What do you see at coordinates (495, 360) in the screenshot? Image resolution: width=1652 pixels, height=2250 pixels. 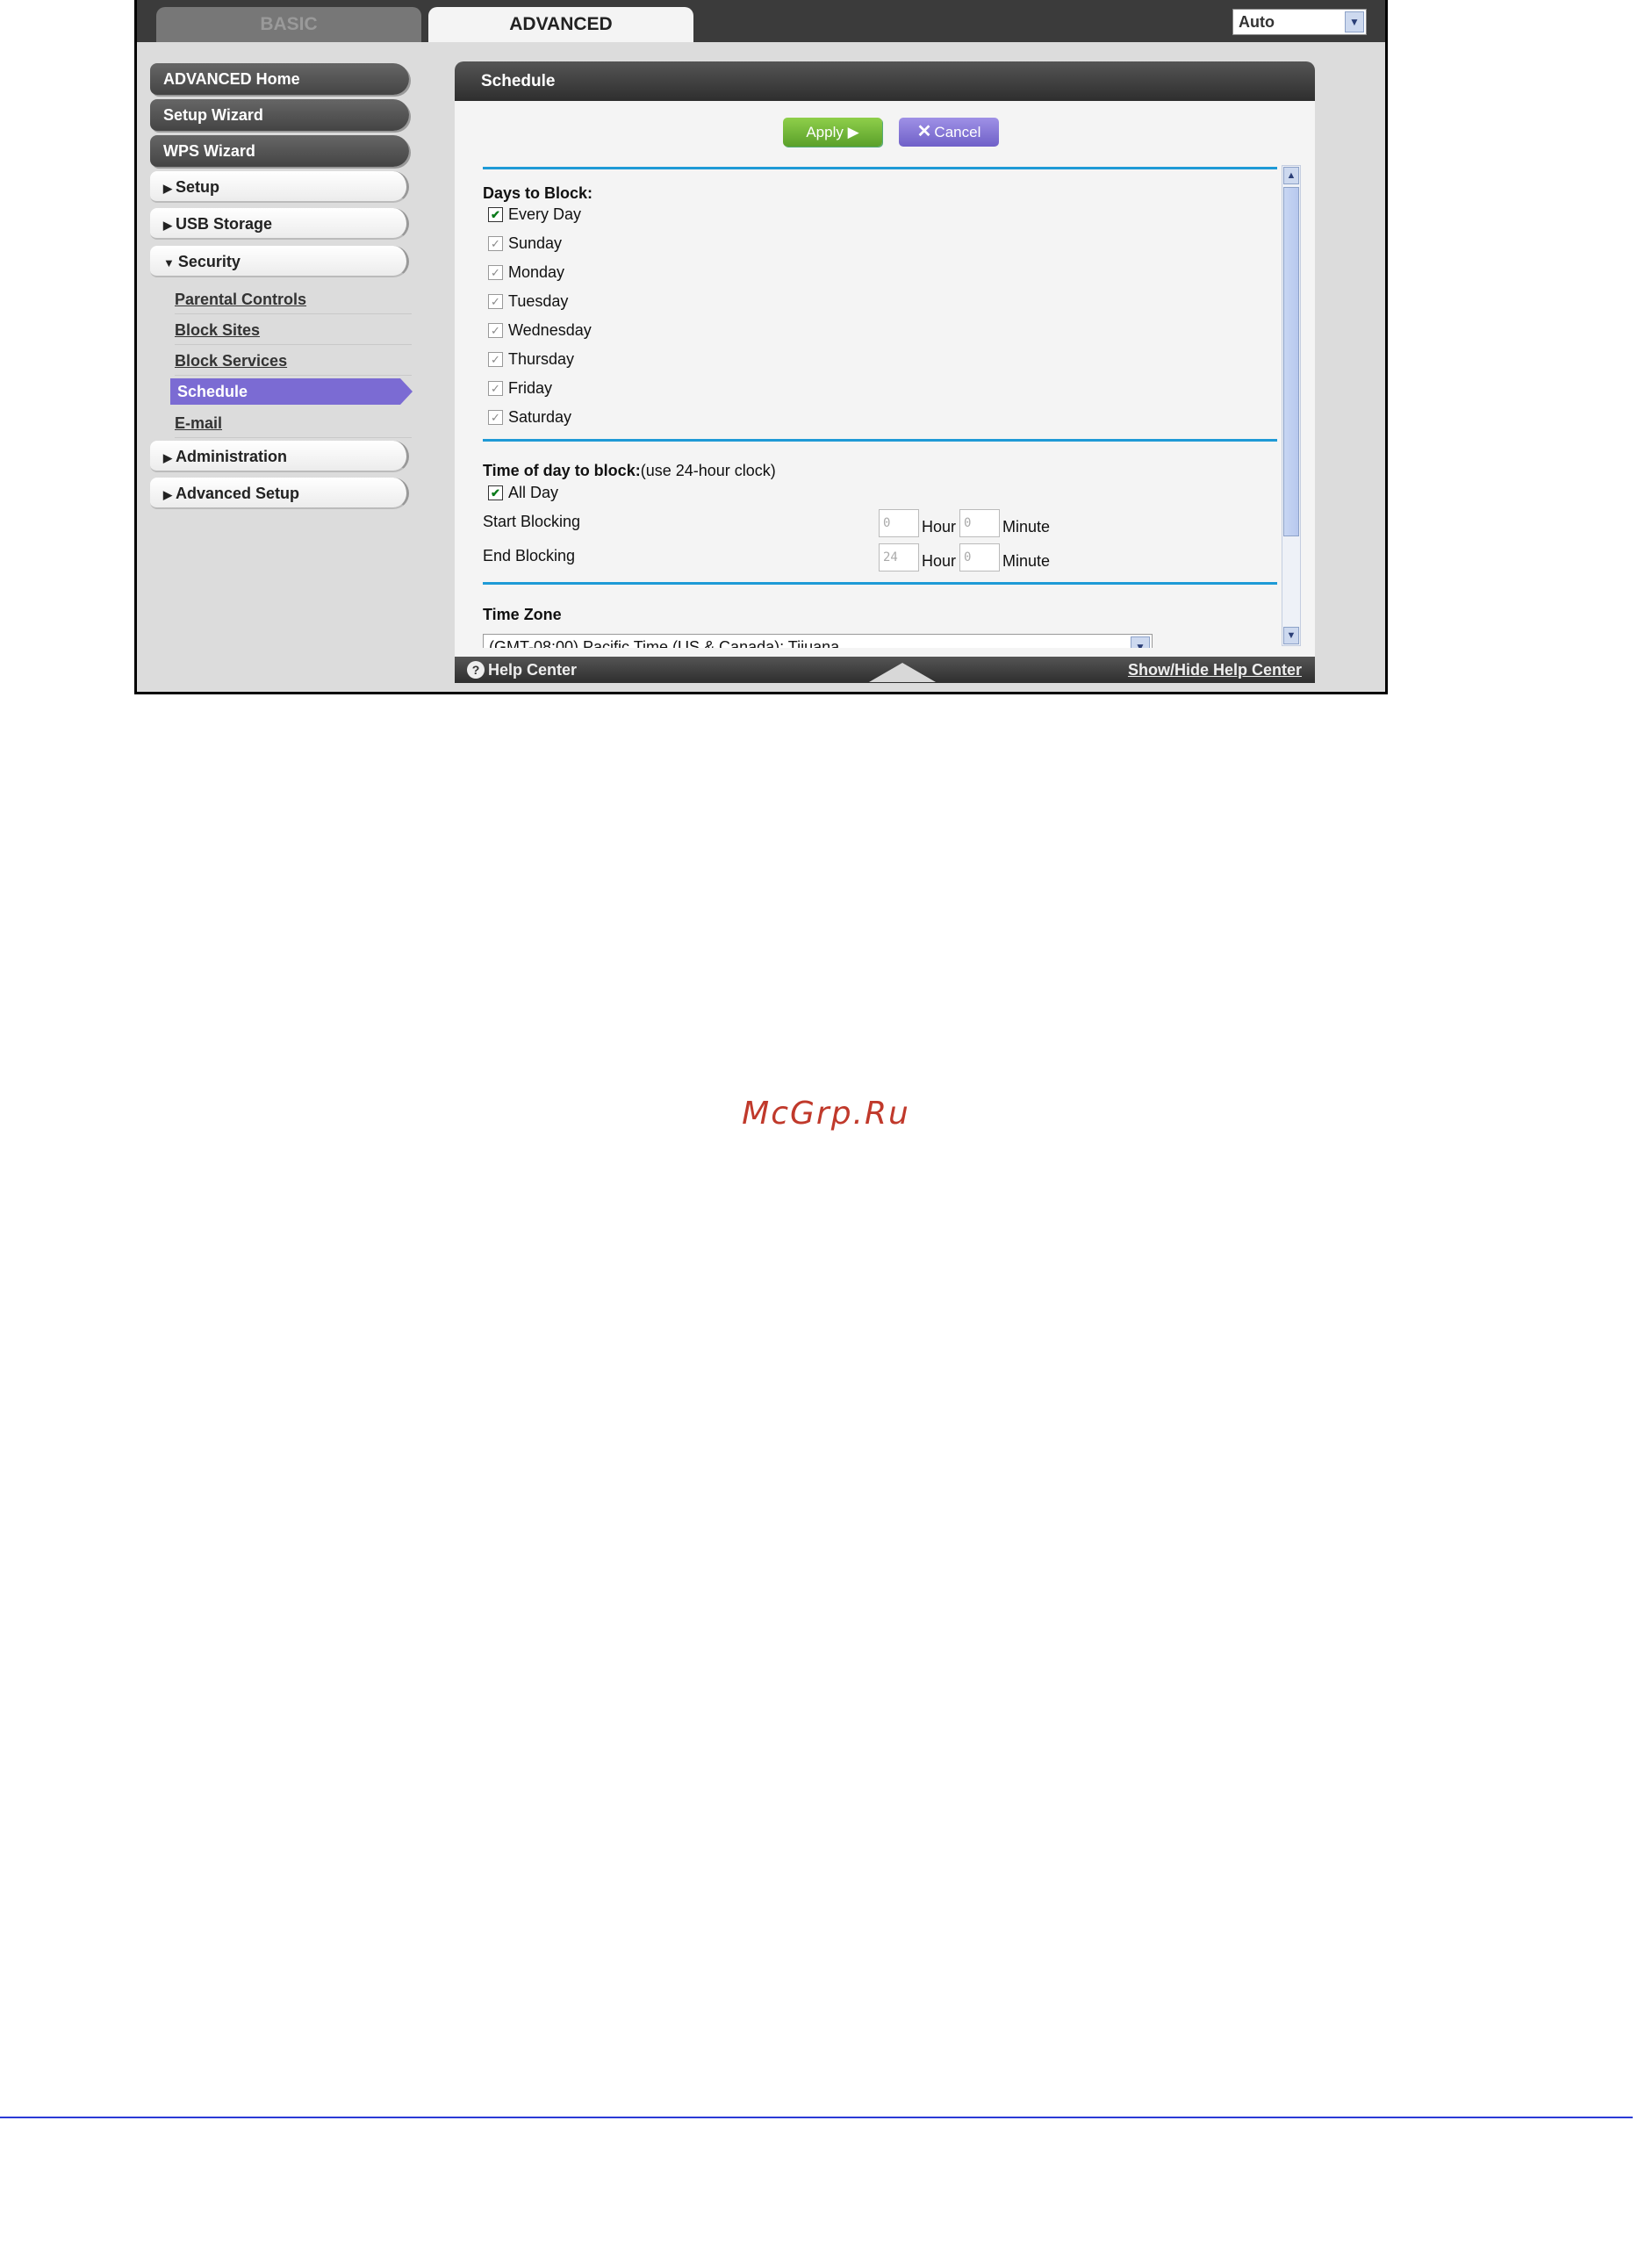 I see `thursday-checkbox: ✓` at bounding box center [495, 360].